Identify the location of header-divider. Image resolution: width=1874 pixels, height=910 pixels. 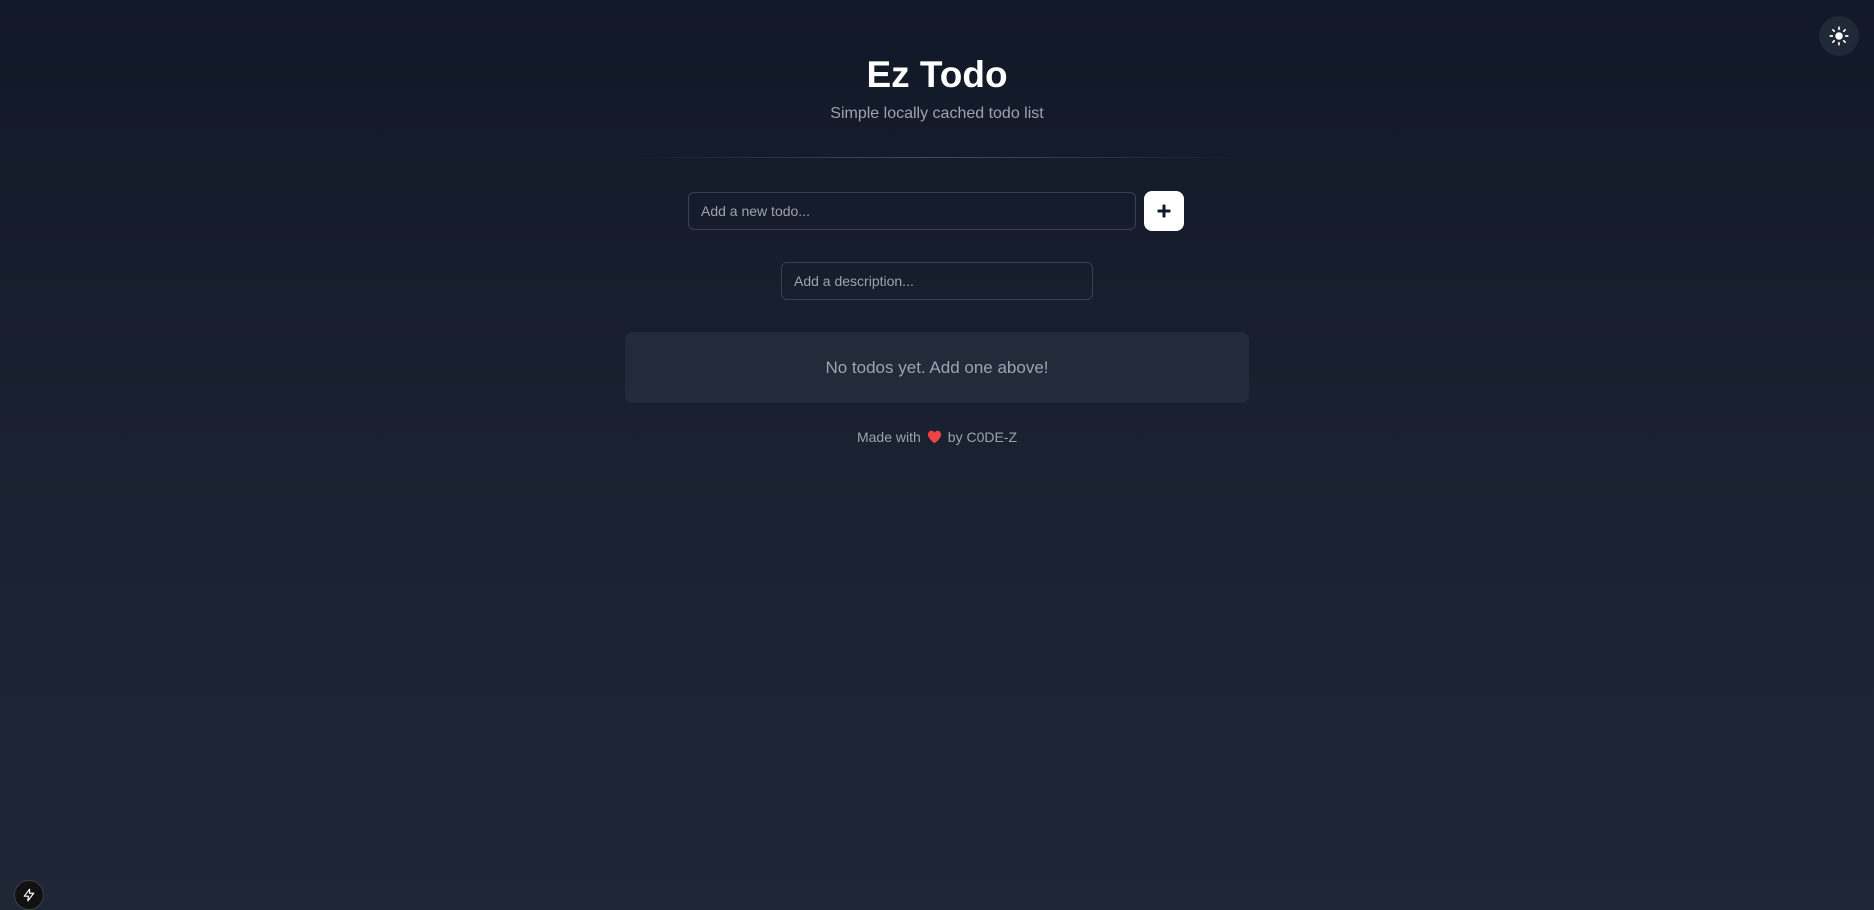
(937, 157).